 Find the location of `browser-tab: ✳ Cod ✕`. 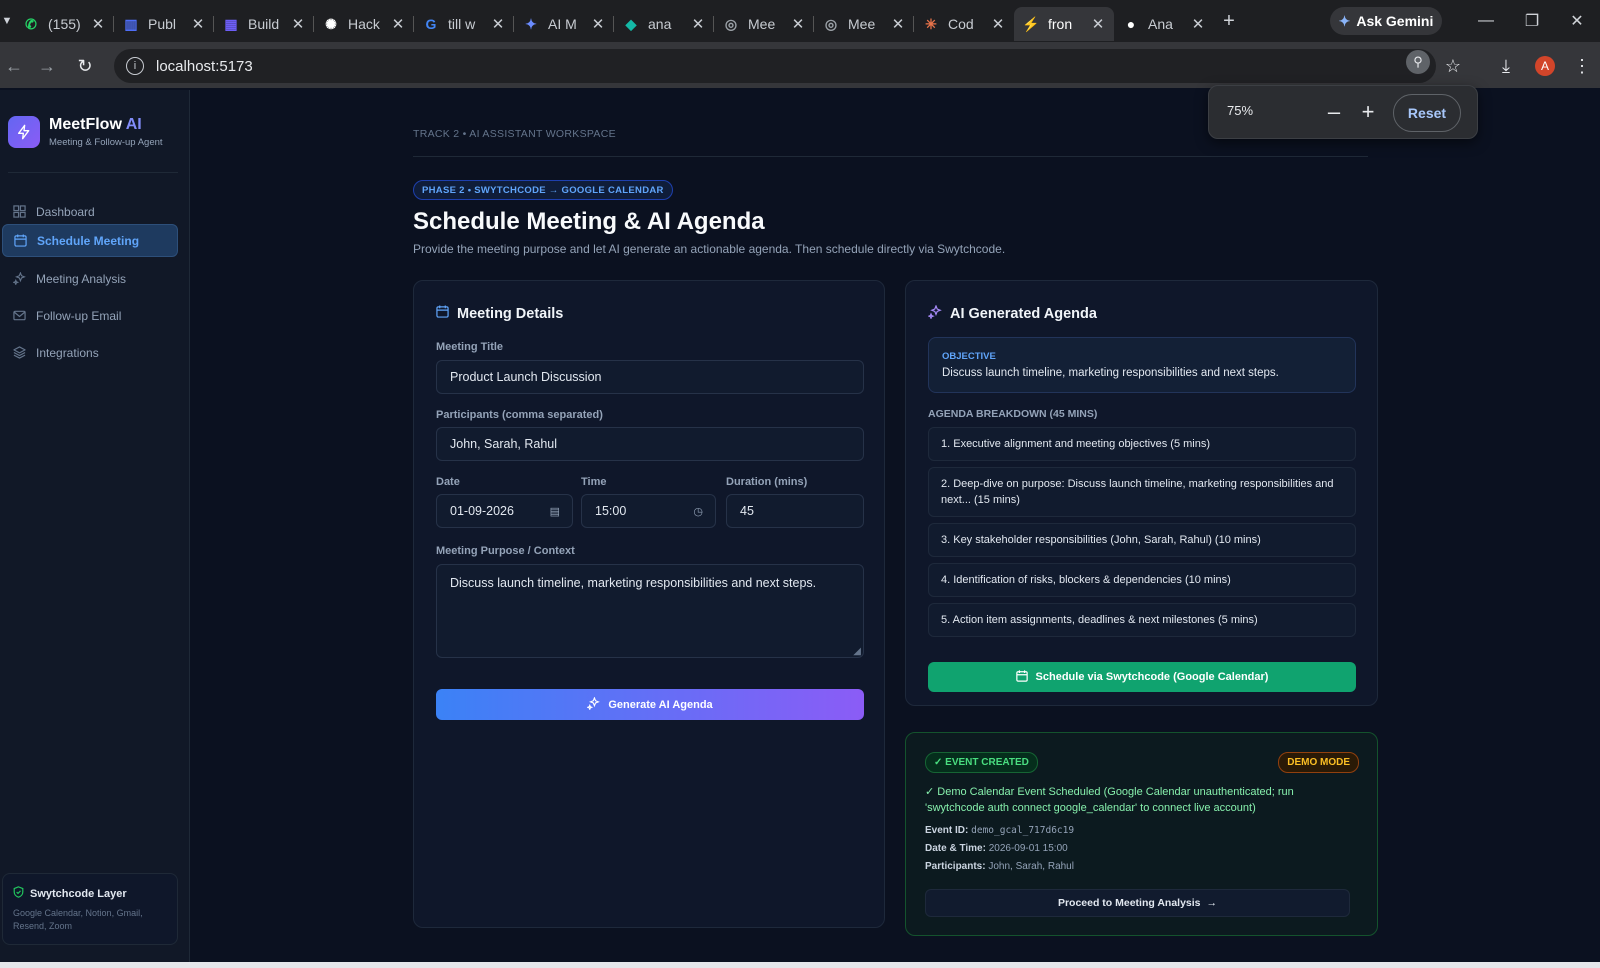

browser-tab: ✳ Cod ✕ is located at coordinates (963, 24).